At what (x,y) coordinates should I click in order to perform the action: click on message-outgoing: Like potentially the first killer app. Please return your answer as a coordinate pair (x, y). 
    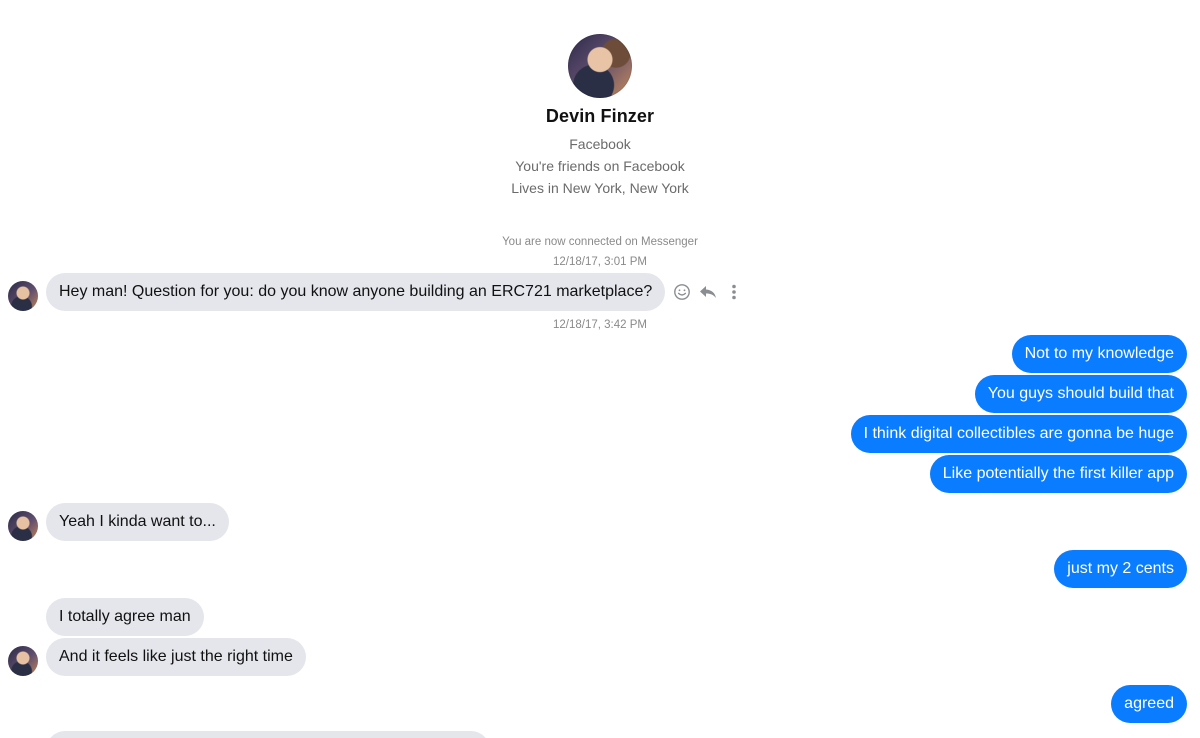
    Looking at the image, I should click on (1058, 474).